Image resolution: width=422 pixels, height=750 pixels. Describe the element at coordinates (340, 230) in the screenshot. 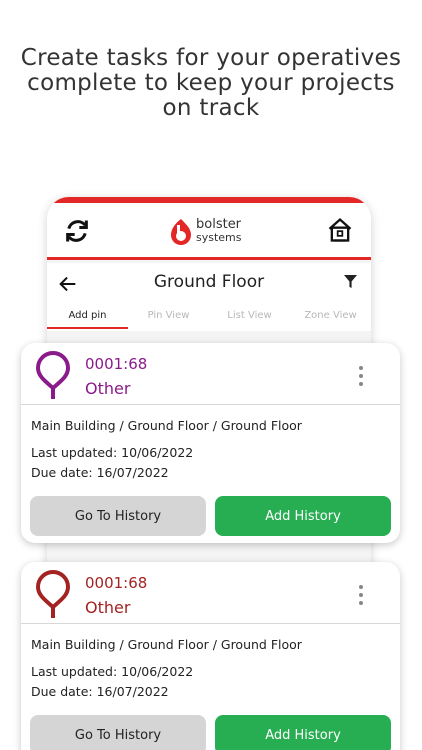

I see `home-icon` at that location.